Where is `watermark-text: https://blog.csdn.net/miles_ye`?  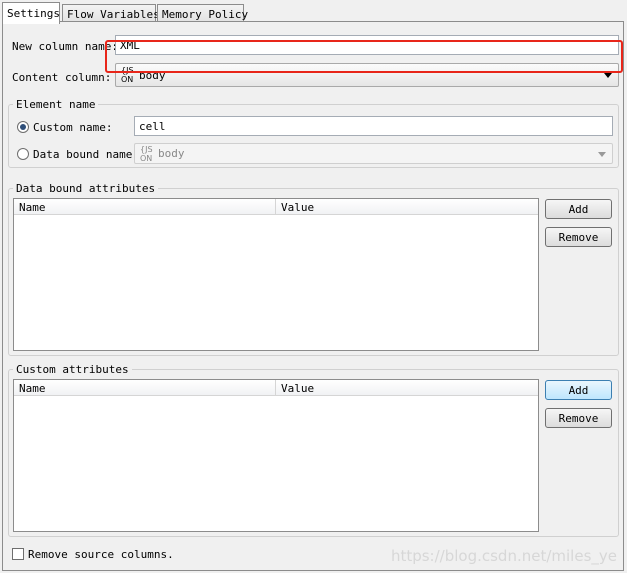 watermark-text: https://blog.csdn.net/miles_ye is located at coordinates (503, 556).